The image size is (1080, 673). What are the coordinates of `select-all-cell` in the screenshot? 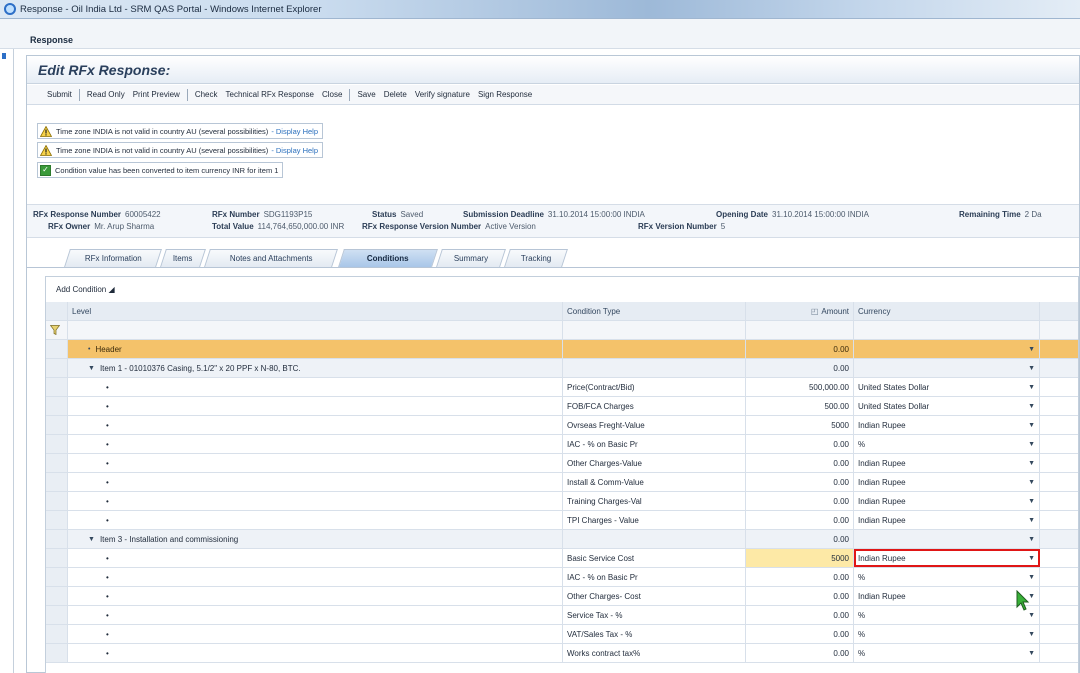 It's located at (57, 311).